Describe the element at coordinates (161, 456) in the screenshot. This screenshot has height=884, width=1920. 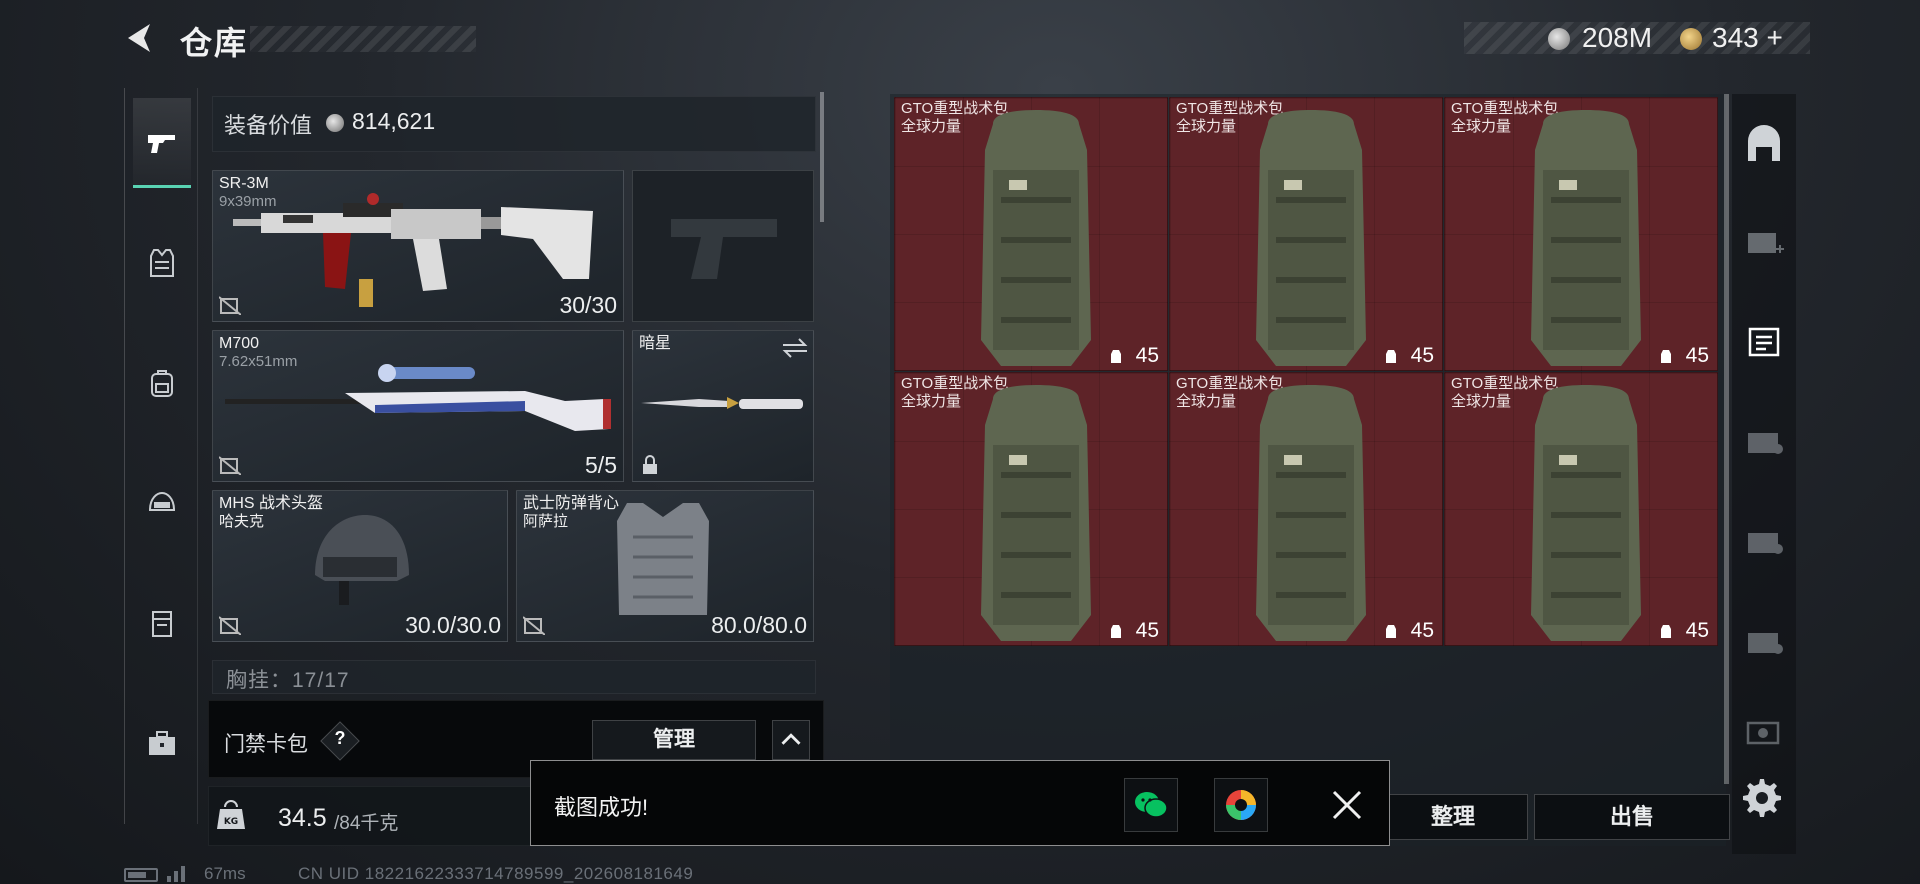
I see `category-nav` at that location.